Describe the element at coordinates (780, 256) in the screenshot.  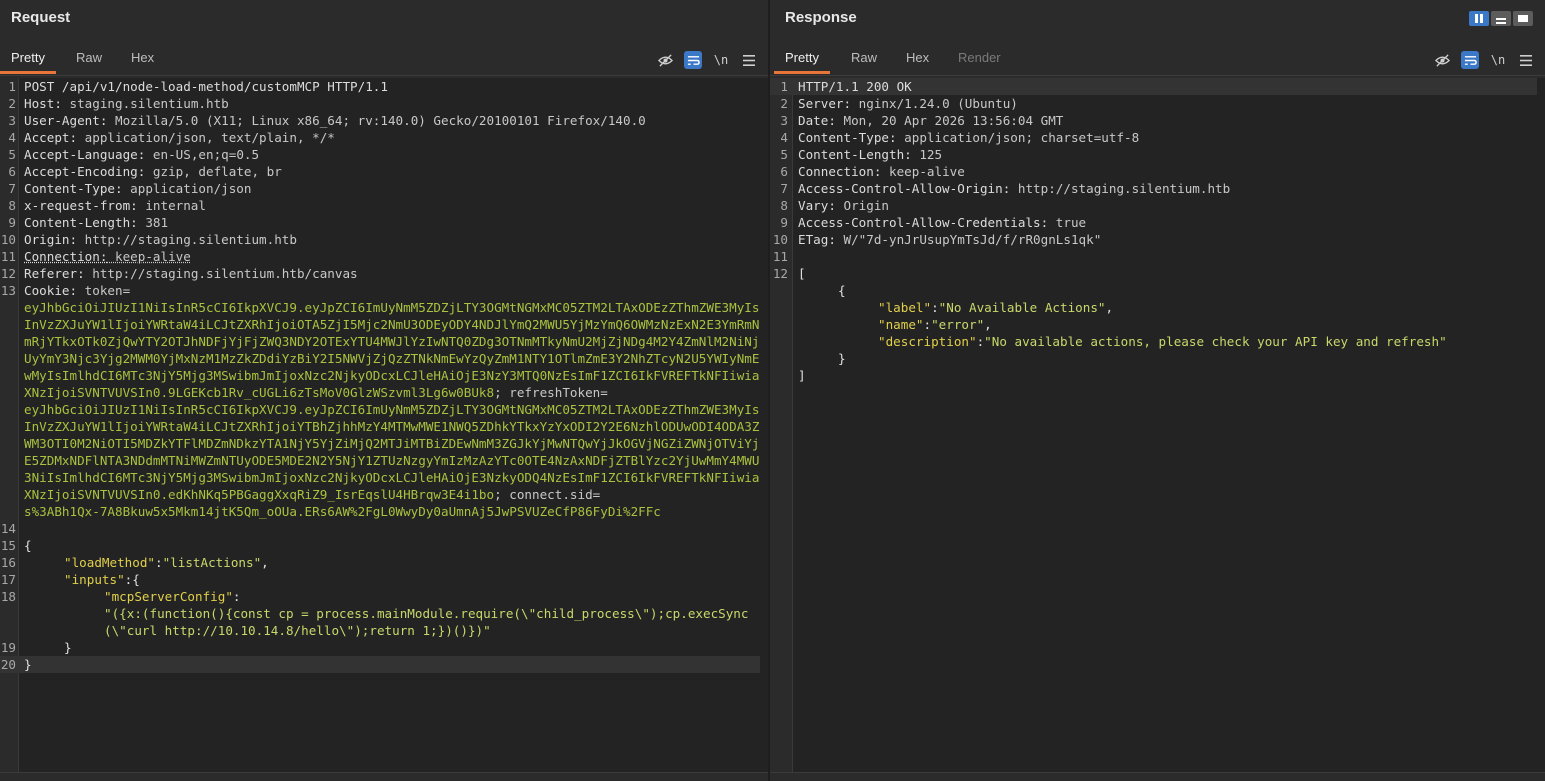
I see `code-line: 11` at that location.